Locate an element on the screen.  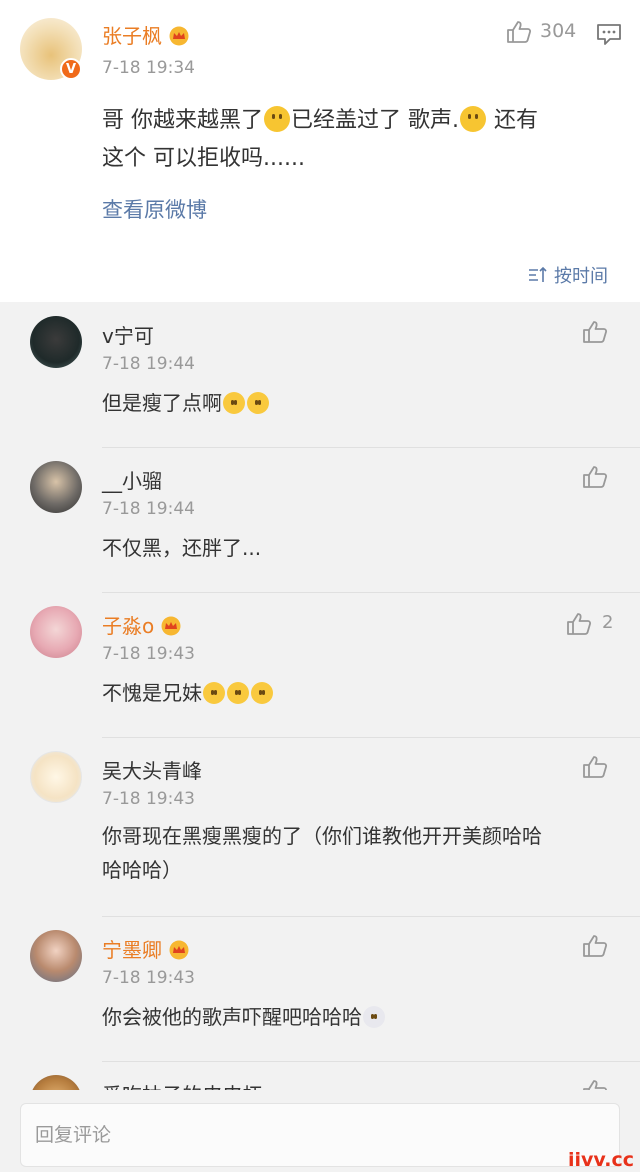
post-author-name: 张子枫 is located at coordinates (146, 34).